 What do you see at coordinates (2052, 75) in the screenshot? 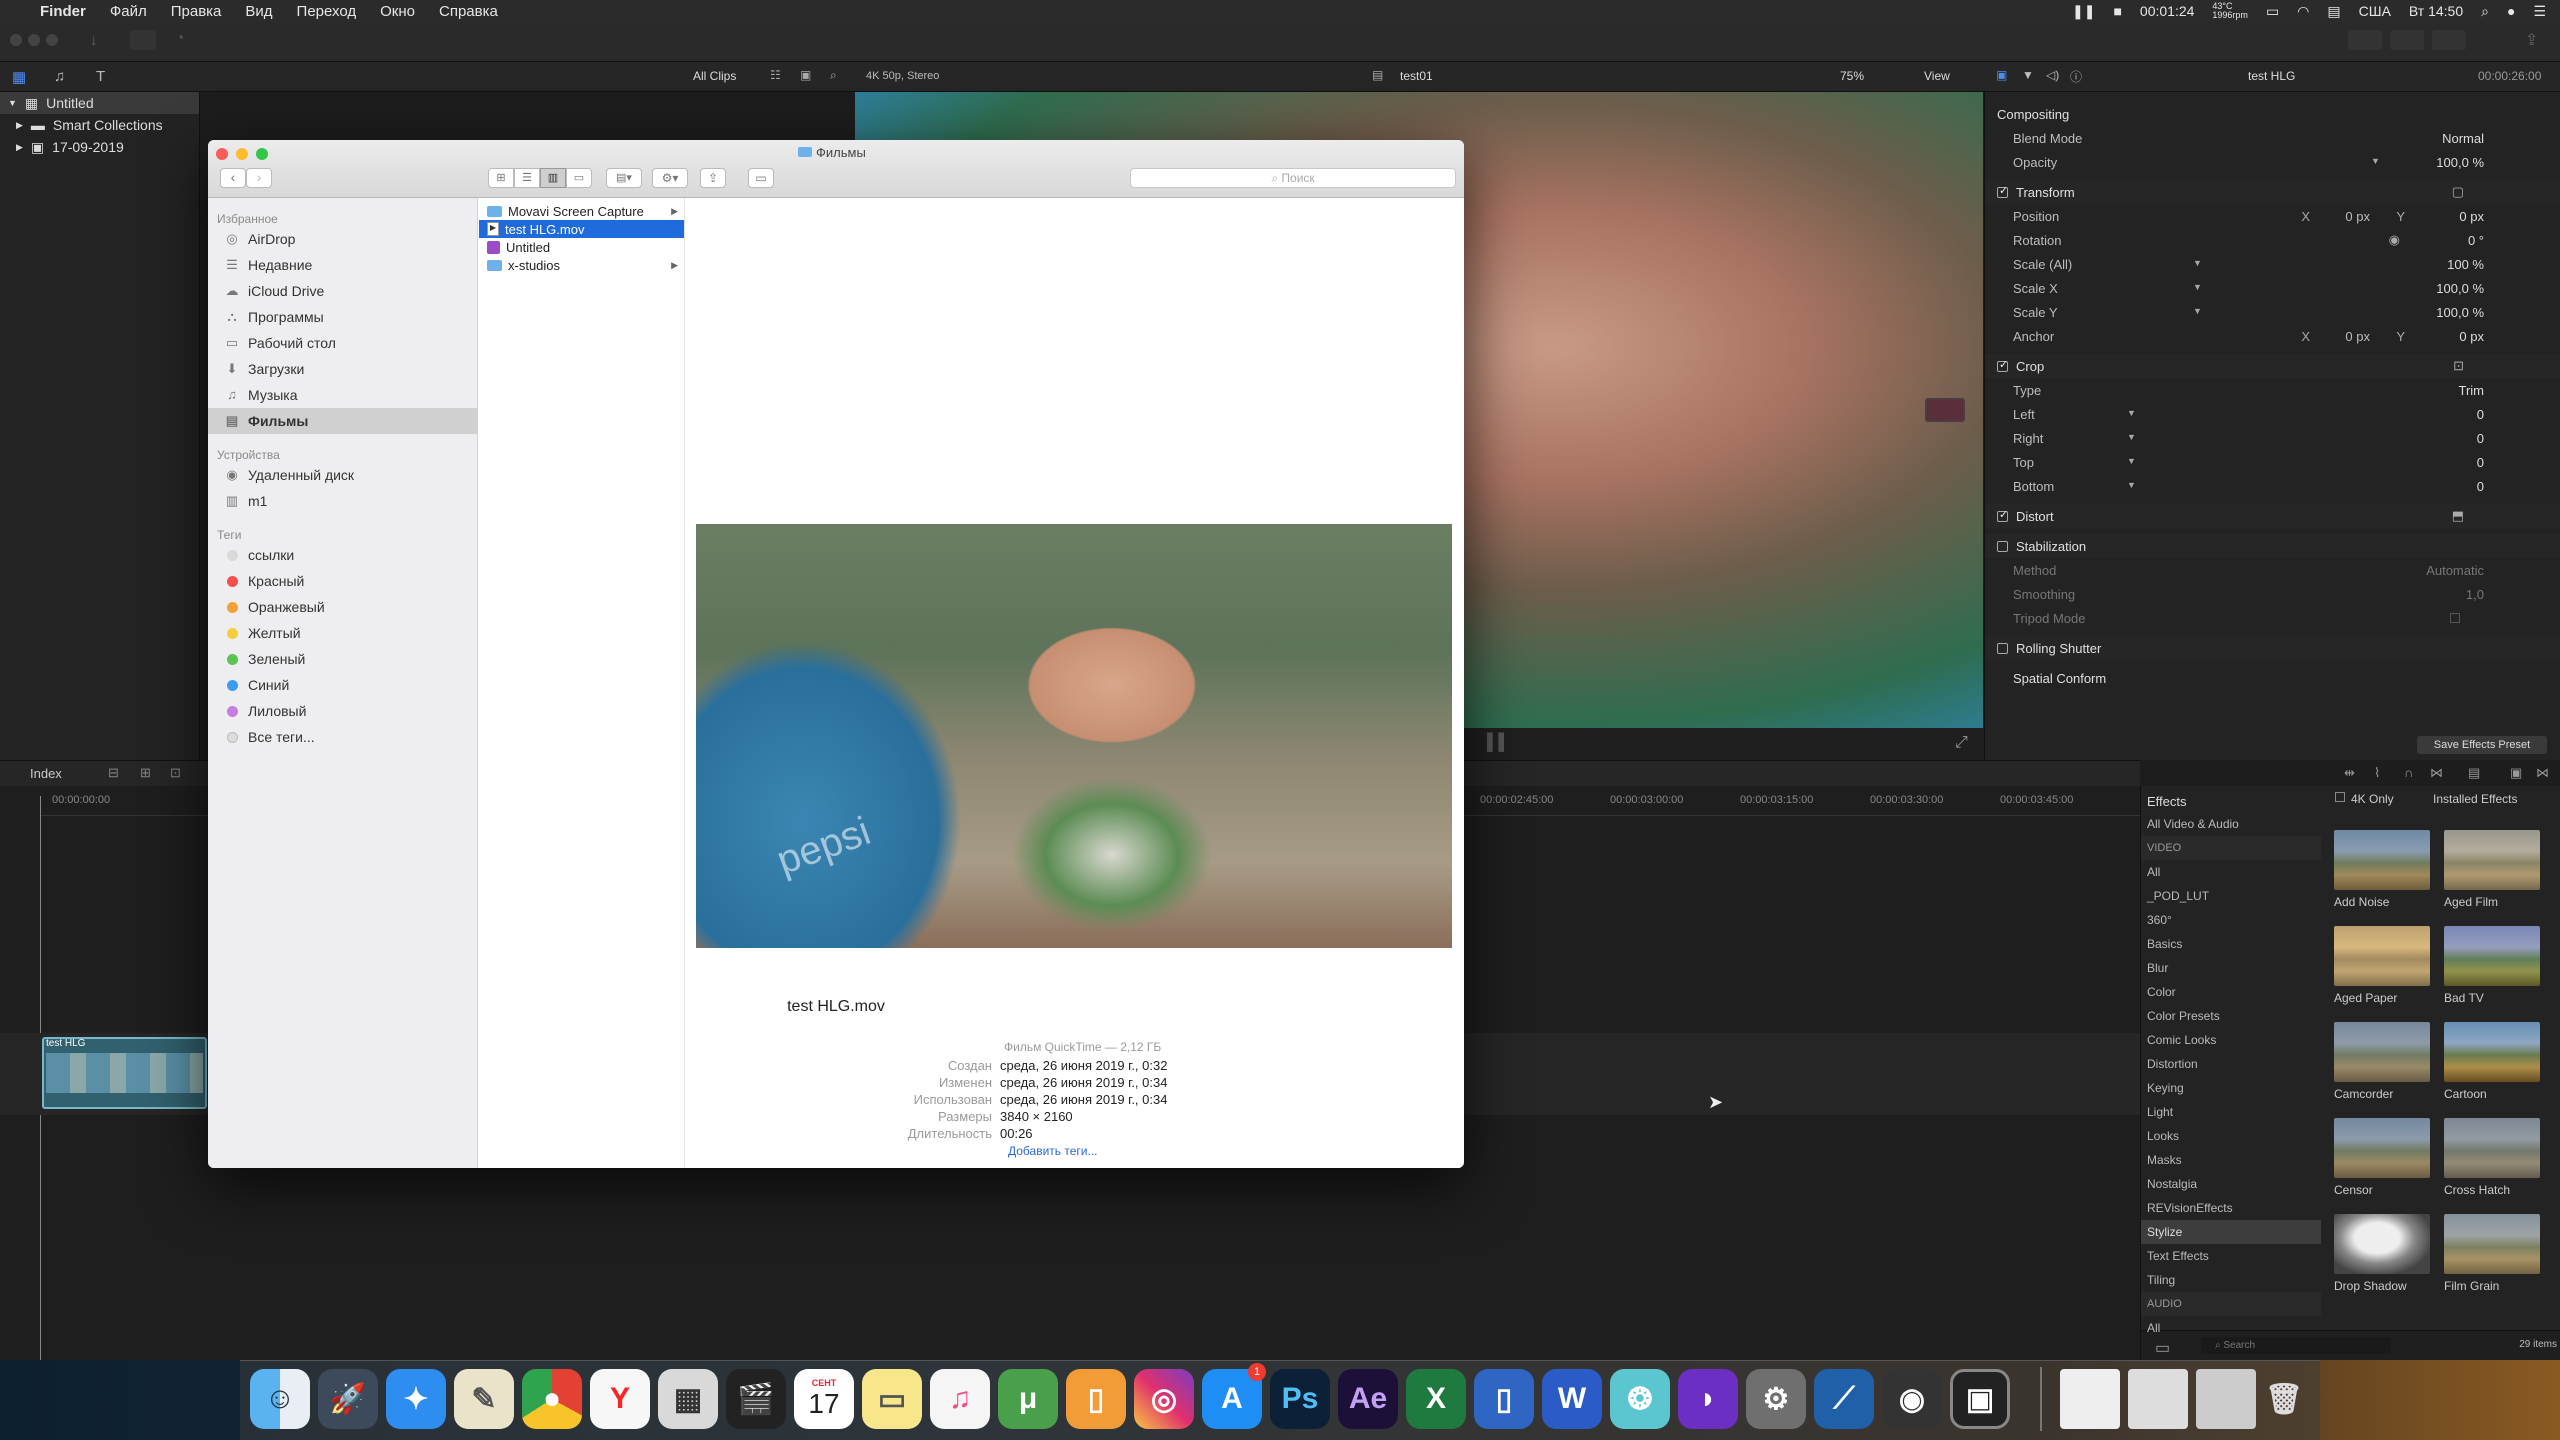
I see `audio-inspector-icon: ◁)` at bounding box center [2052, 75].